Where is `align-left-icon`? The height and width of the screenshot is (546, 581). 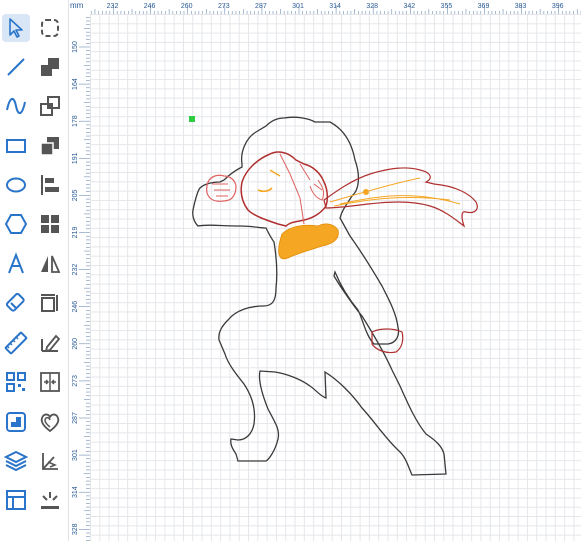
align-left-icon is located at coordinates (50, 185).